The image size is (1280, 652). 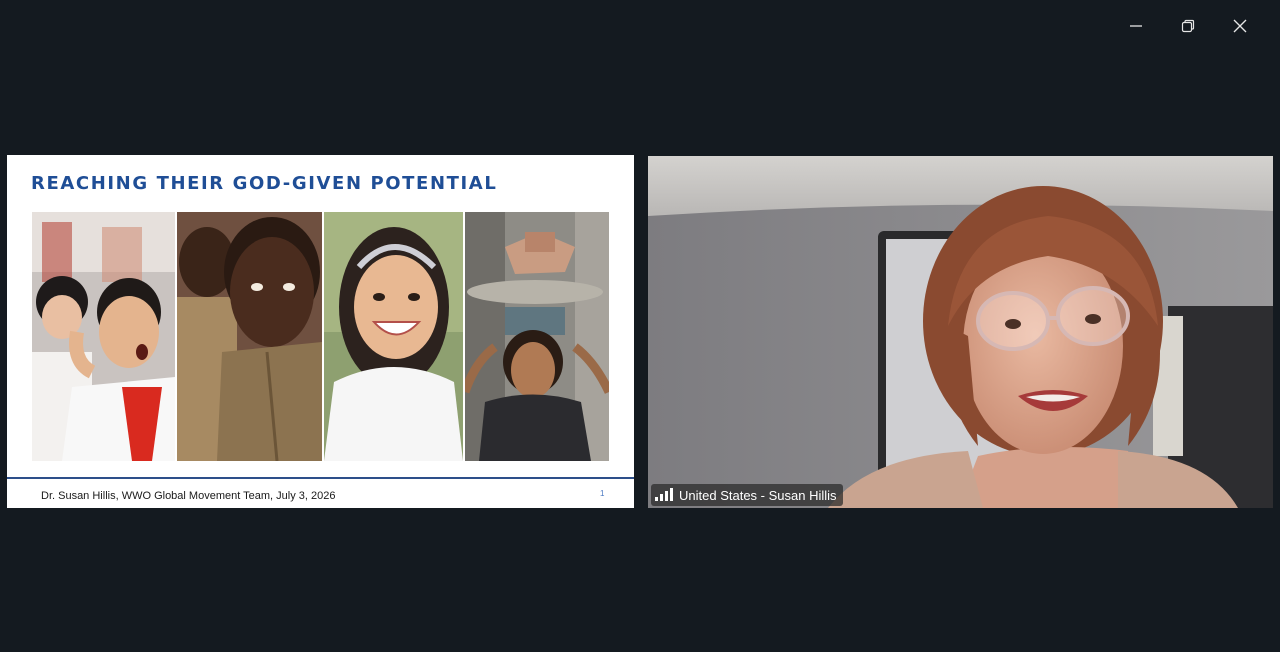 I want to click on photo-two-children, so click(x=249, y=336).